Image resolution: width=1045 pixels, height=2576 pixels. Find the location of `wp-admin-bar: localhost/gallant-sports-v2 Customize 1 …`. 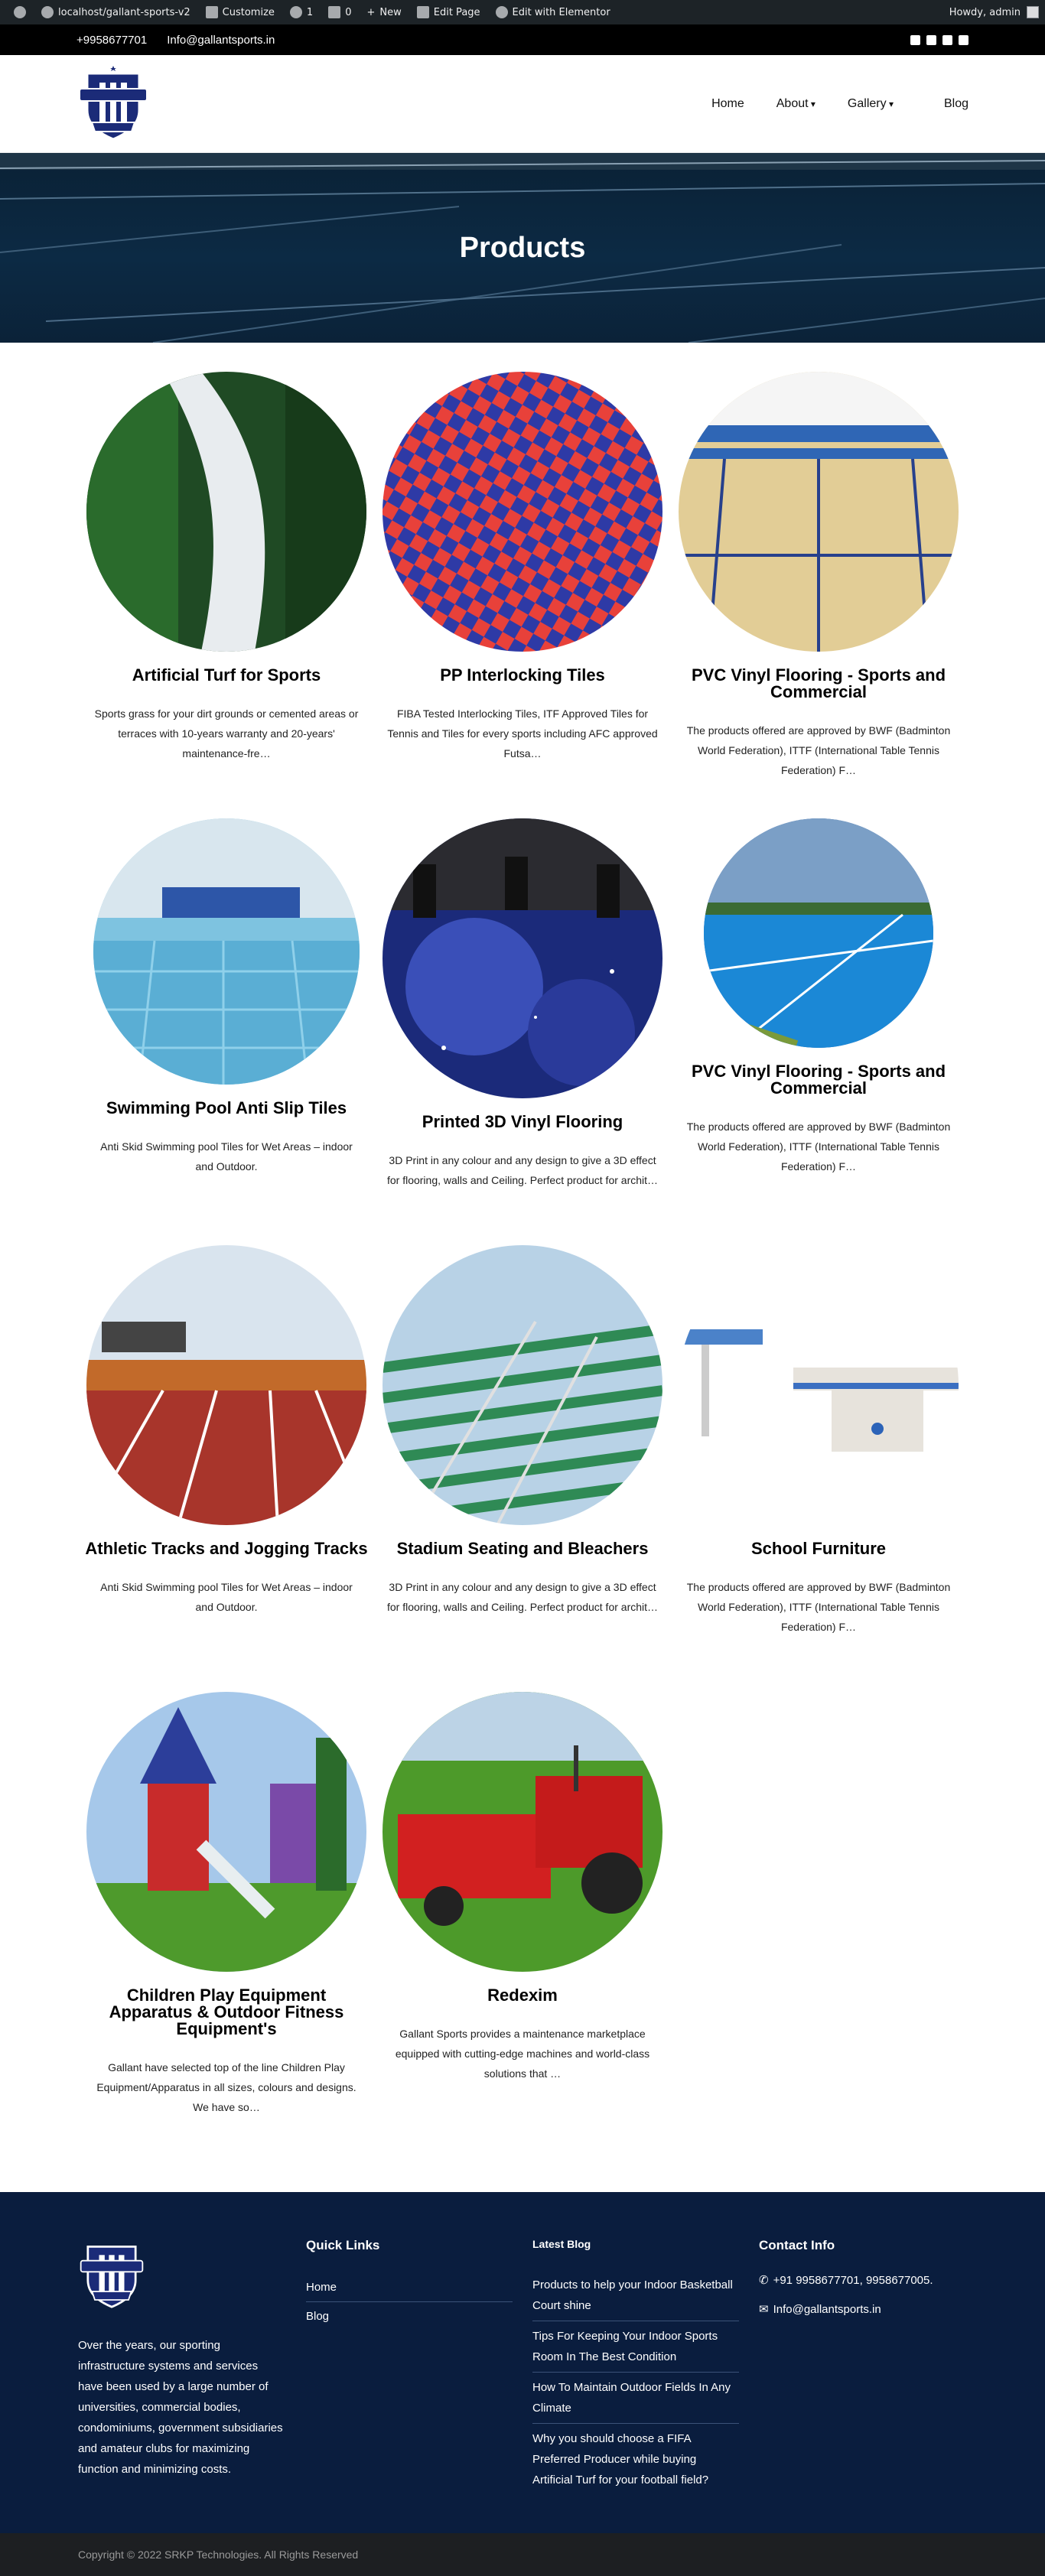

wp-admin-bar: localhost/gallant-sports-v2 Customize 1 … is located at coordinates (522, 12).